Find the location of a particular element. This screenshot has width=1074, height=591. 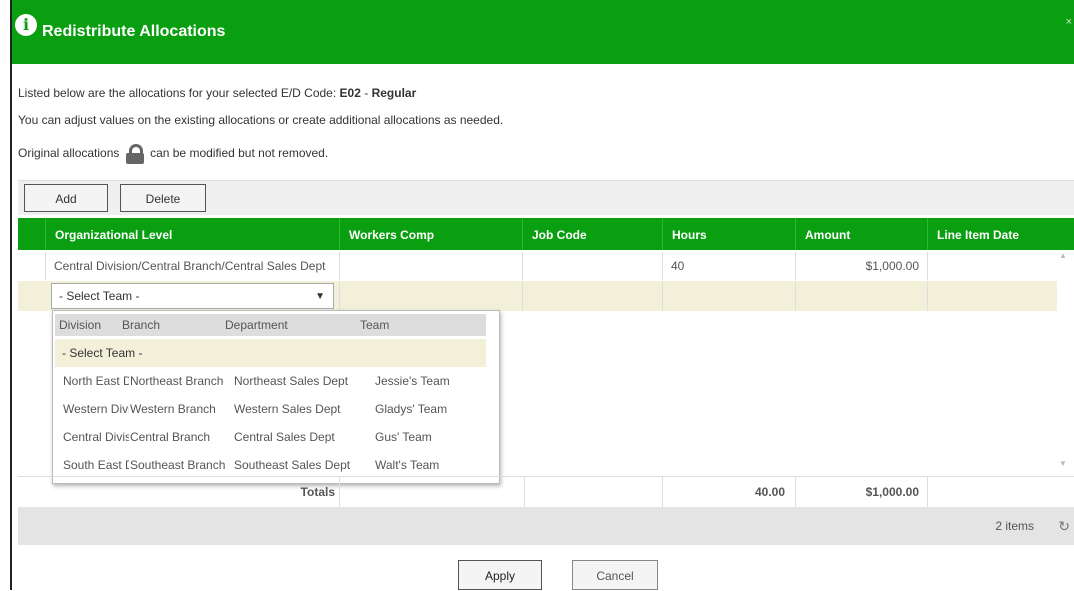

grid-scrollbar: ▲ ▼ is located at coordinates (1062, 363).